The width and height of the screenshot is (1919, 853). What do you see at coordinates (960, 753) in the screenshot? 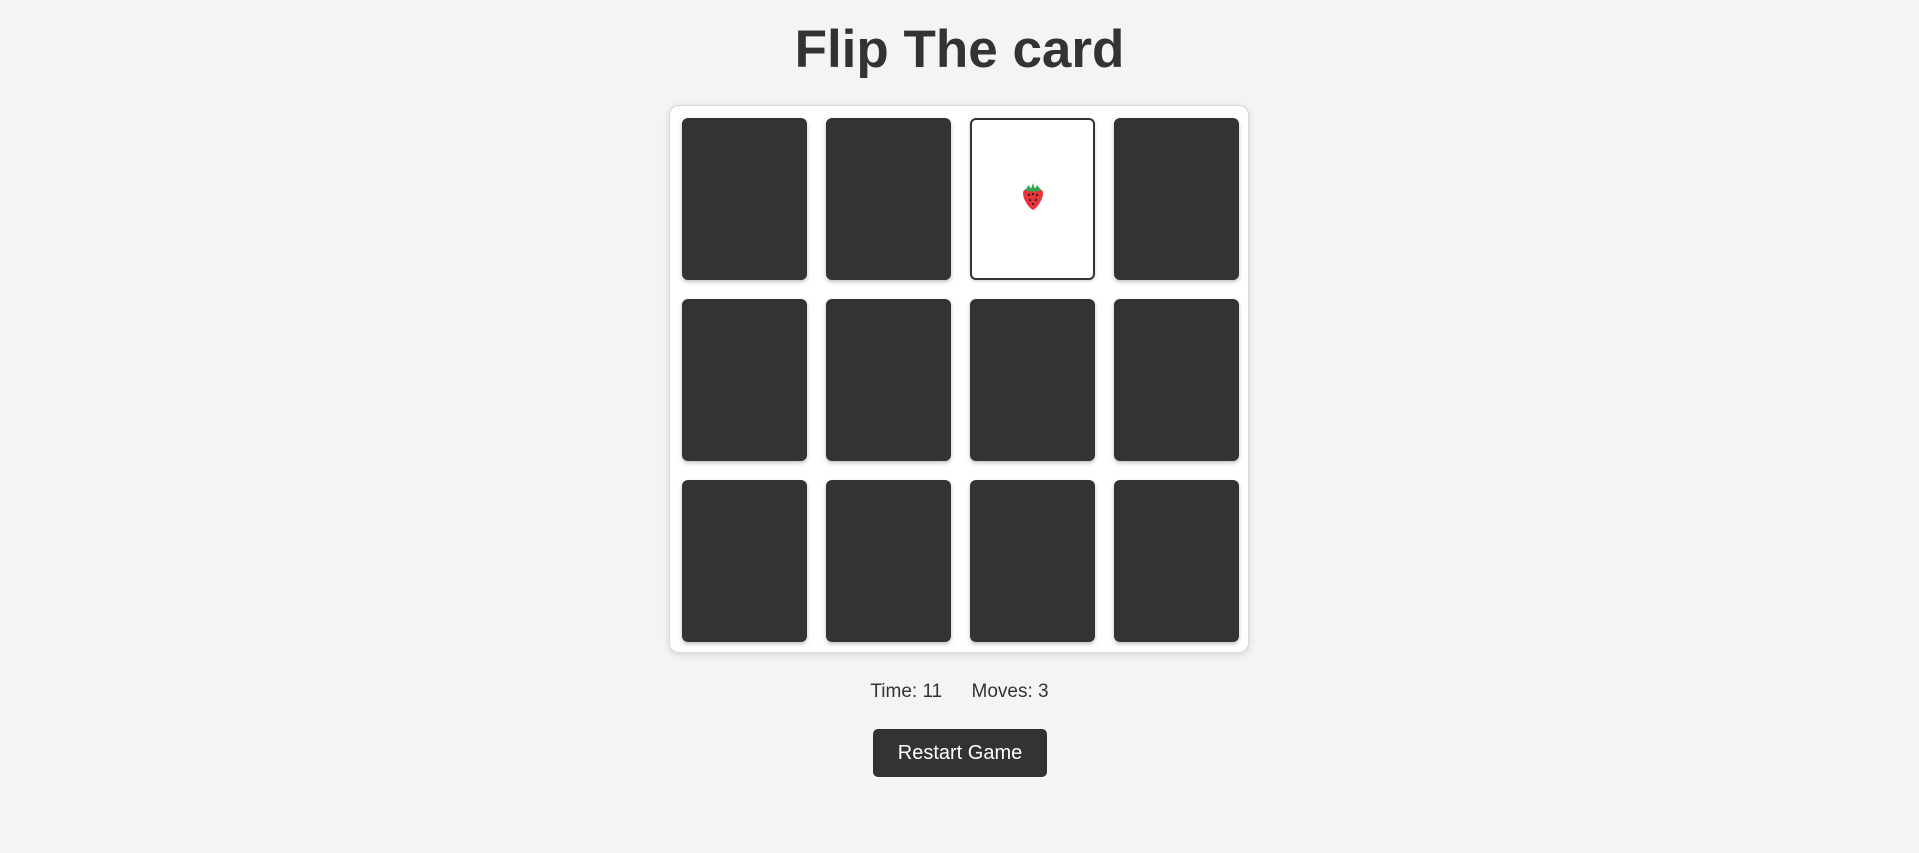
I see `restart-game-button: Restart Game` at bounding box center [960, 753].